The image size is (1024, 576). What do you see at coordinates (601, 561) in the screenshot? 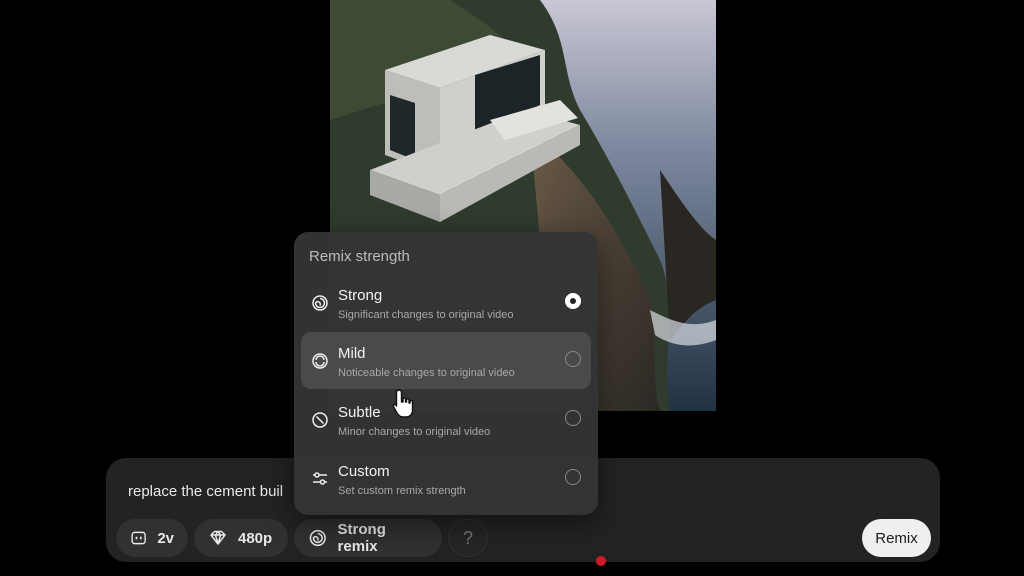
I see `record-indicator` at bounding box center [601, 561].